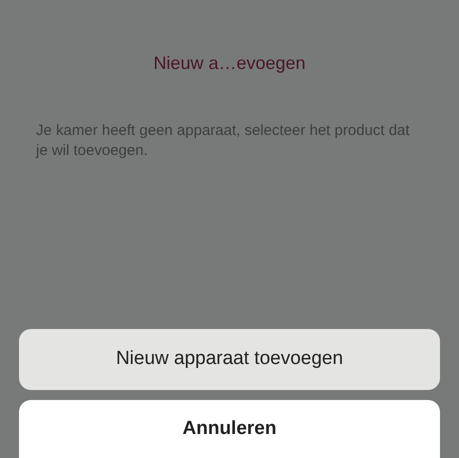 Image resolution: width=459 pixels, height=458 pixels. What do you see at coordinates (222, 140) in the screenshot?
I see `message-text: Je kamer heeft geen apparaat, selecteer het product dat je wil toevoegen.` at bounding box center [222, 140].